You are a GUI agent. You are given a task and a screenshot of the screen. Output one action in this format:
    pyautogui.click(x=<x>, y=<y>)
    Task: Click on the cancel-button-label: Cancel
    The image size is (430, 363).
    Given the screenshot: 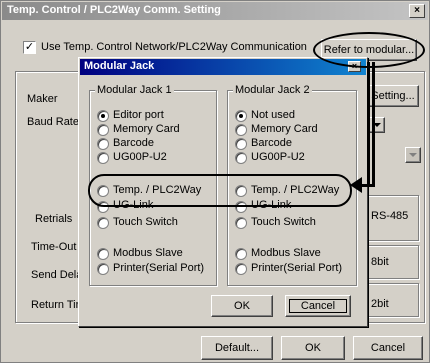 What is the action you would take?
    pyautogui.click(x=388, y=348)
    